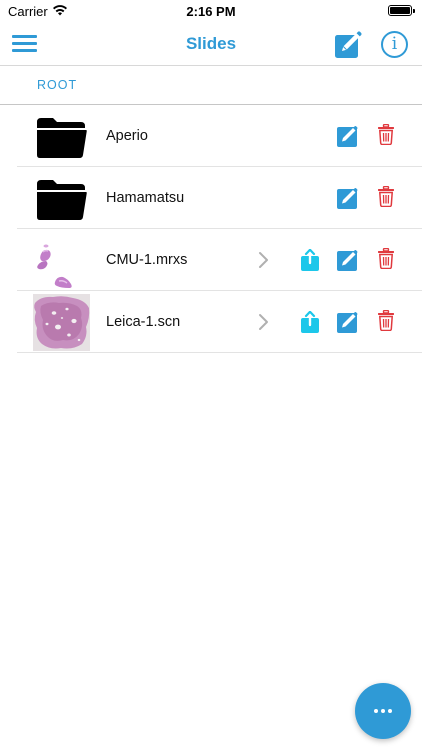 This screenshot has height=750, width=422. I want to click on item-name: Leica-1.scn, so click(143, 322).